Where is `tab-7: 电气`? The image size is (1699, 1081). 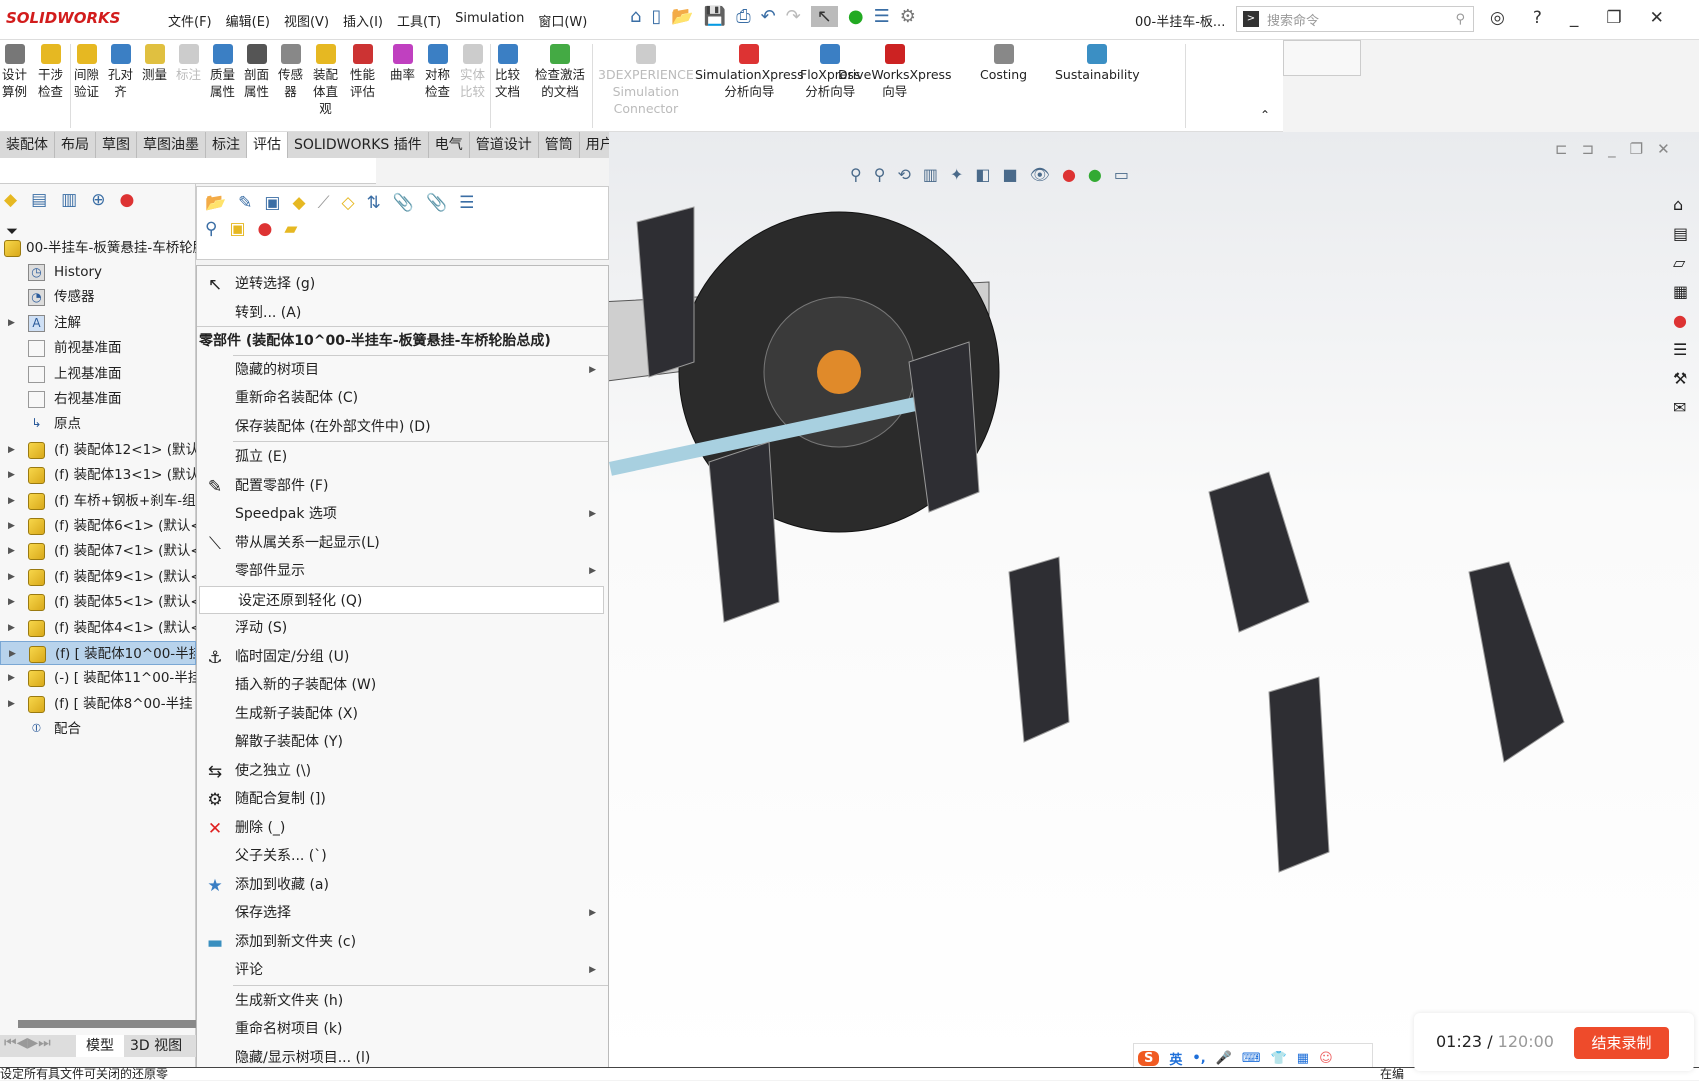
tab-7: 电气 is located at coordinates (449, 145).